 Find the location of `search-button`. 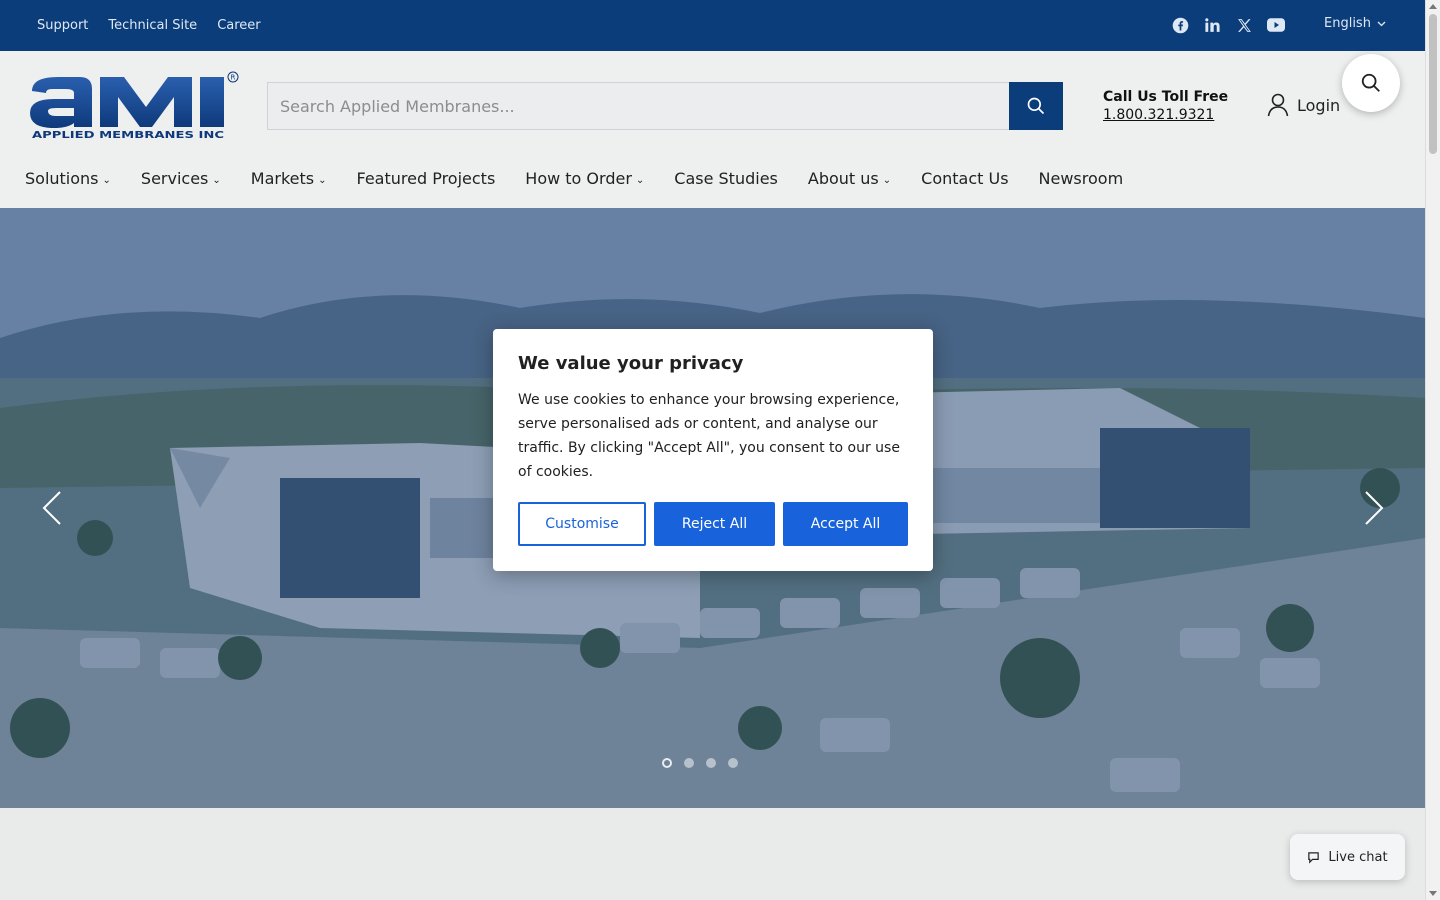

search-button is located at coordinates (1036, 106).